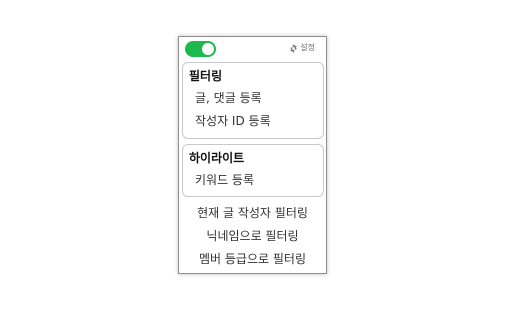  What do you see at coordinates (200, 49) in the screenshot?
I see `enable-toggle` at bounding box center [200, 49].